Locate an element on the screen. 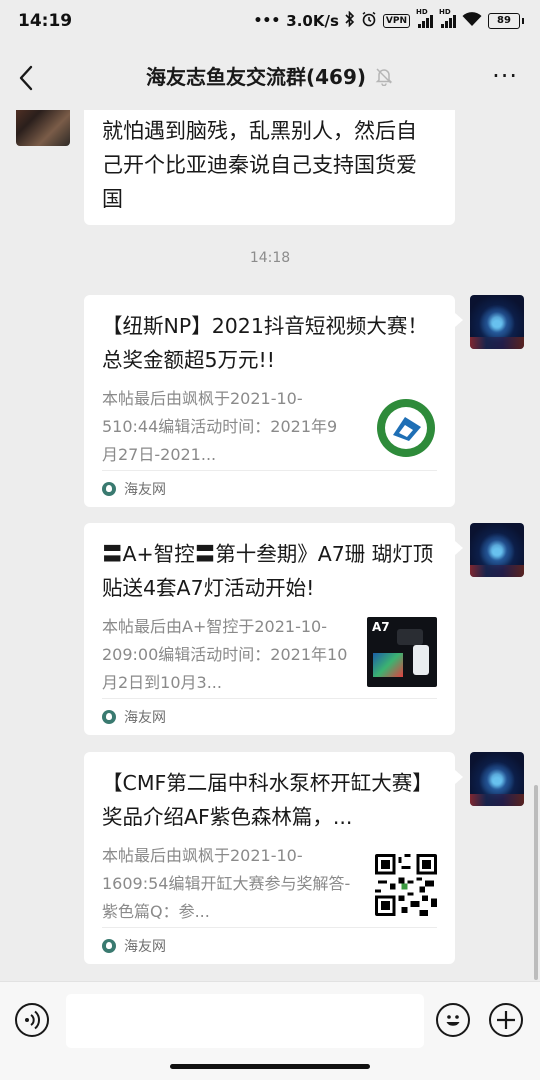  plus-button is located at coordinates (506, 1020).